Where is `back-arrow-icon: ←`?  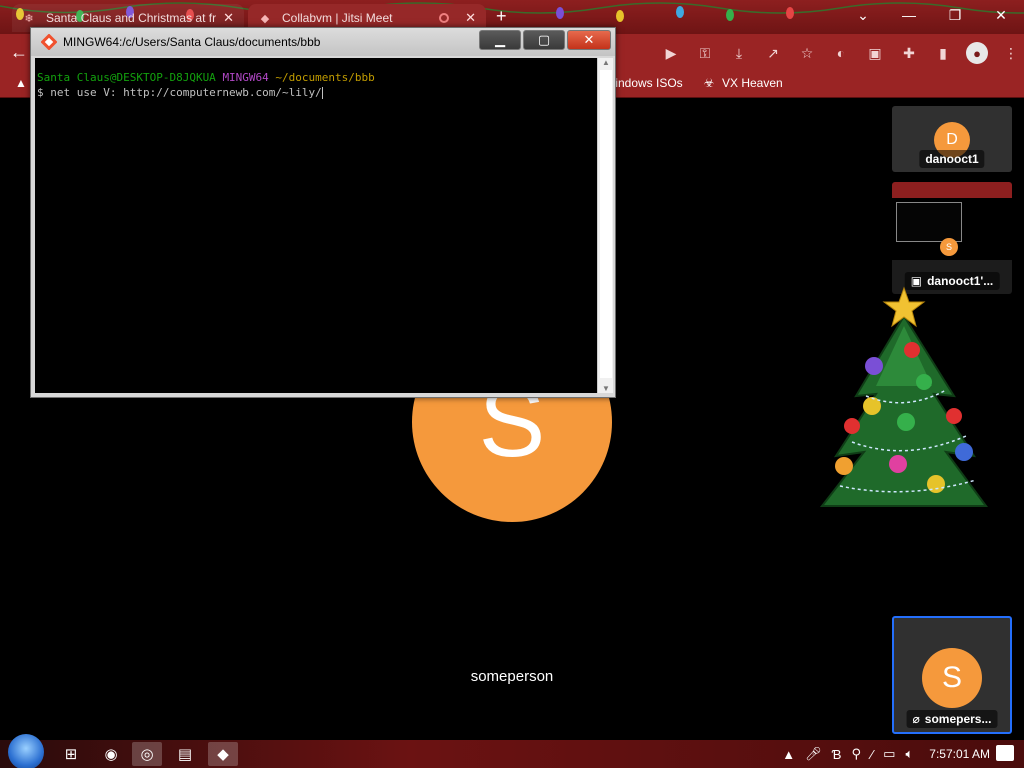
back-arrow-icon: ← is located at coordinates (19, 52).